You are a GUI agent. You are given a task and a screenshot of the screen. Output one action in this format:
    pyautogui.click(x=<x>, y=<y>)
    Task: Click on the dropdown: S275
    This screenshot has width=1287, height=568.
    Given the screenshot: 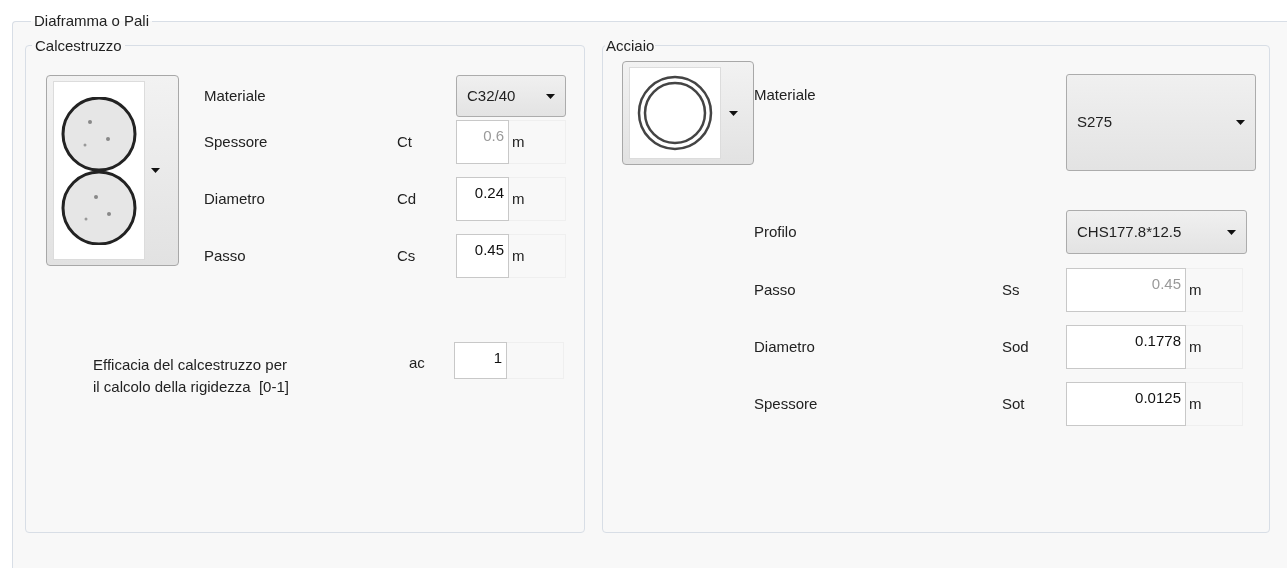 What is the action you would take?
    pyautogui.click(x=1161, y=122)
    